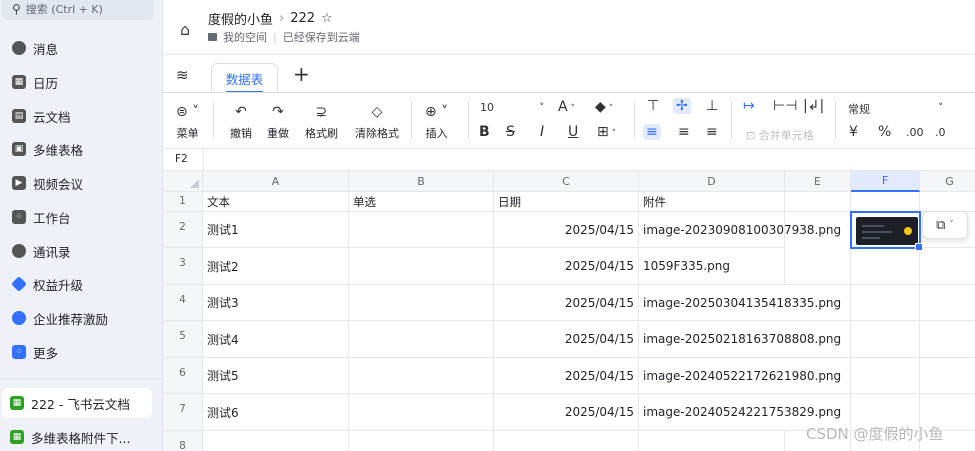 The width and height of the screenshot is (975, 451). I want to click on align-bottom-icon: ⊥, so click(712, 106).